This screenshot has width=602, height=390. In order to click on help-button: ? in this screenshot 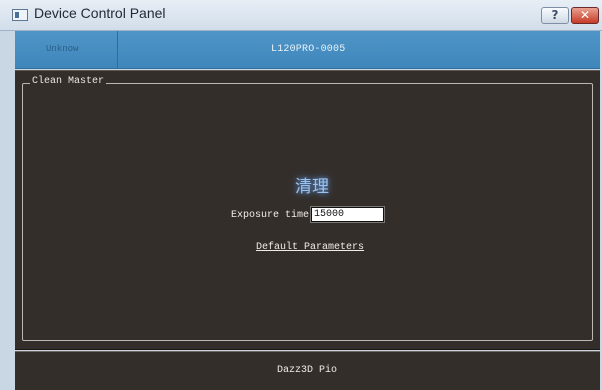, I will do `click(555, 15)`.